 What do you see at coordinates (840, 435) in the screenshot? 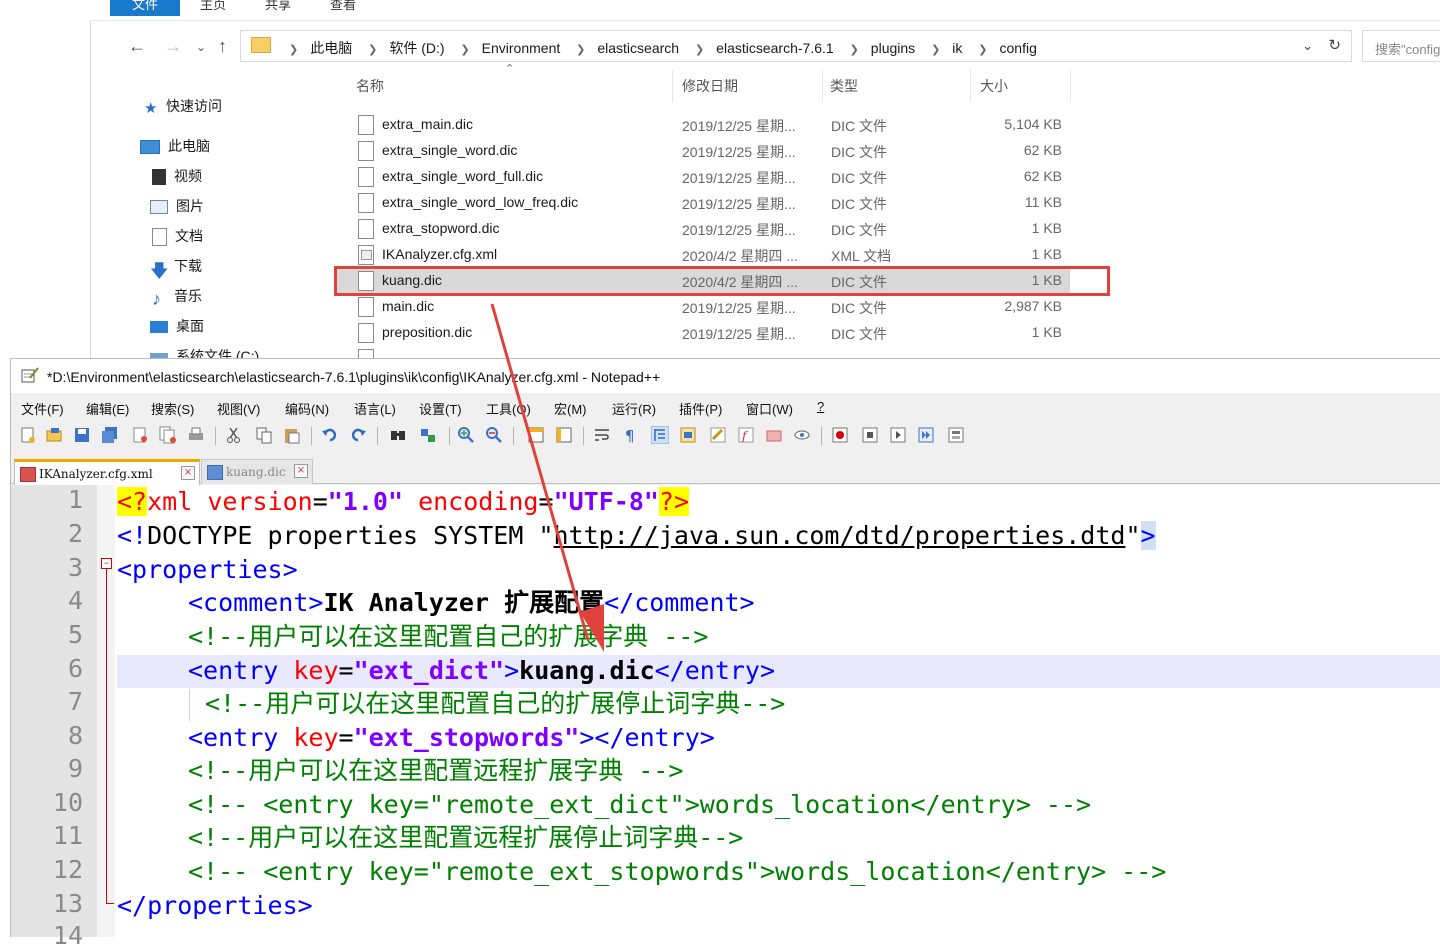
I see `macro-record-icon` at bounding box center [840, 435].